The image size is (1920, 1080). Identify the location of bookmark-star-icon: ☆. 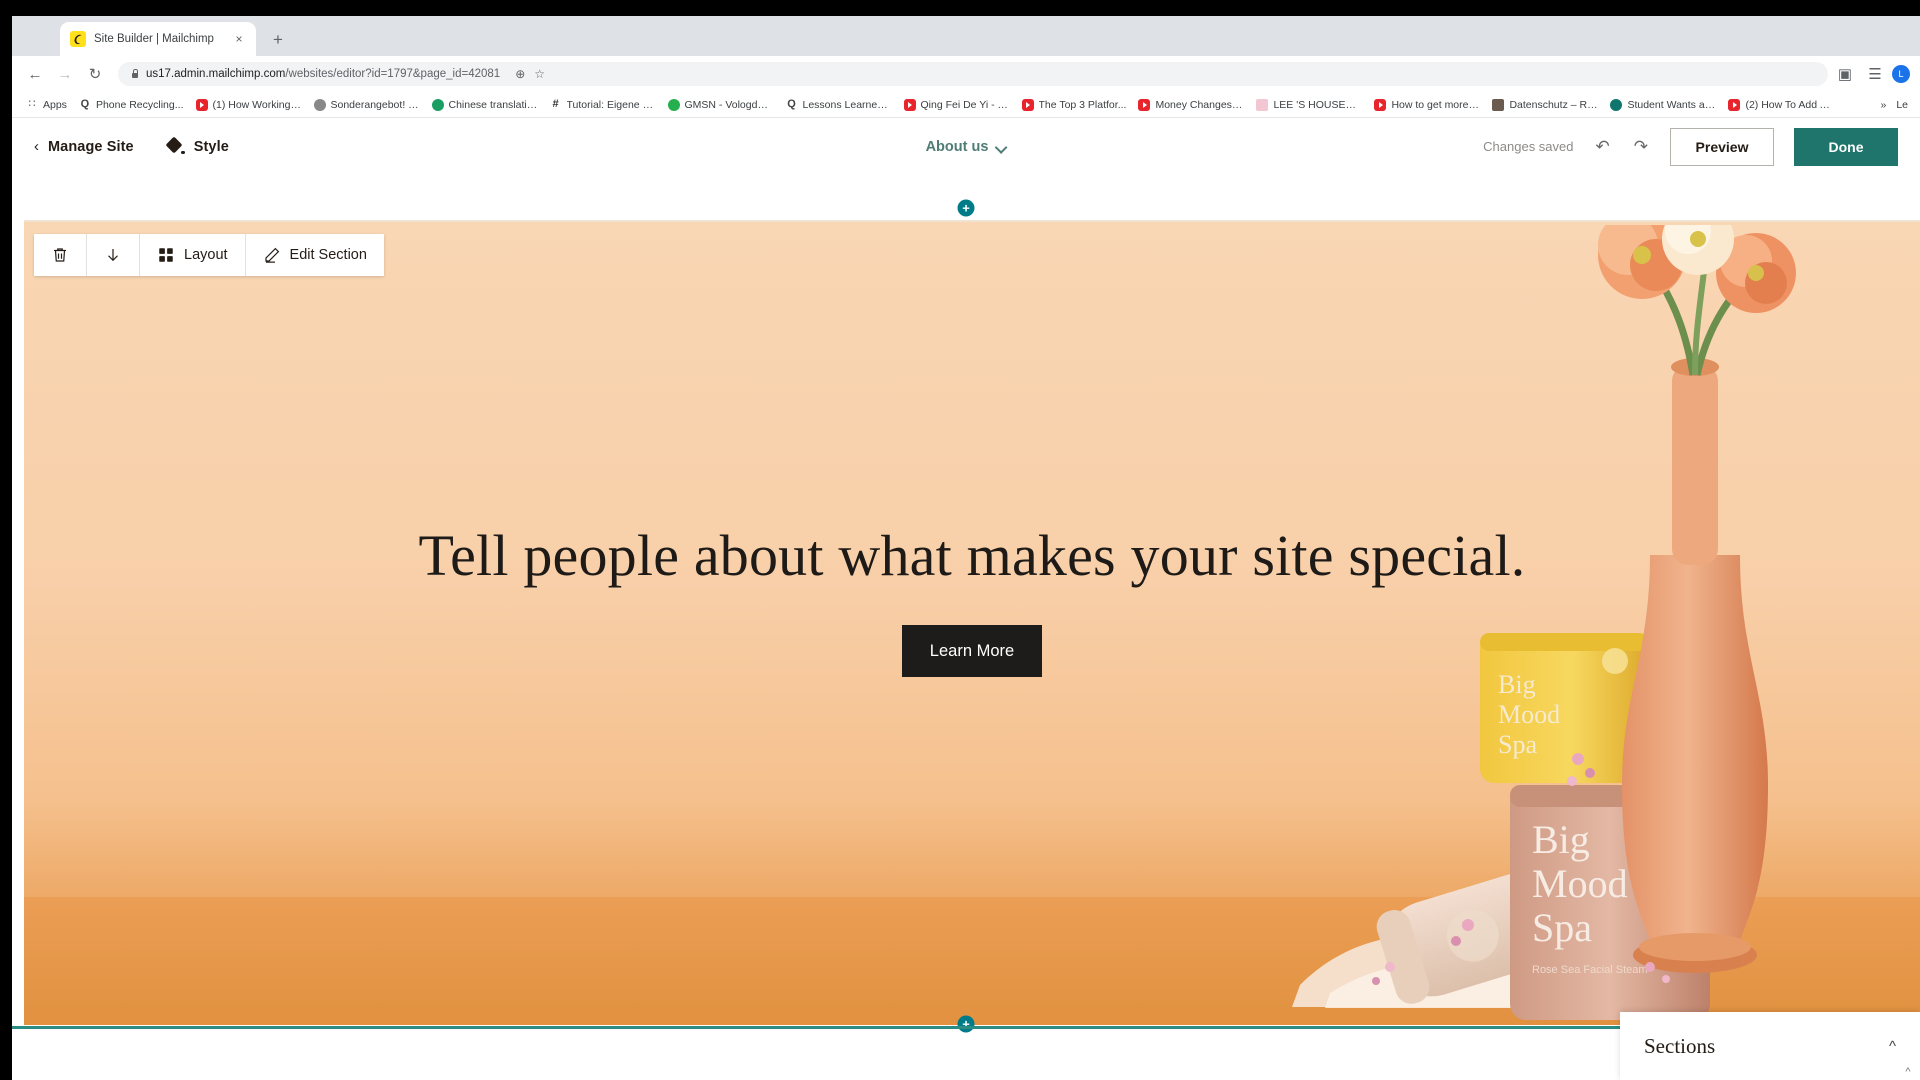
(539, 74).